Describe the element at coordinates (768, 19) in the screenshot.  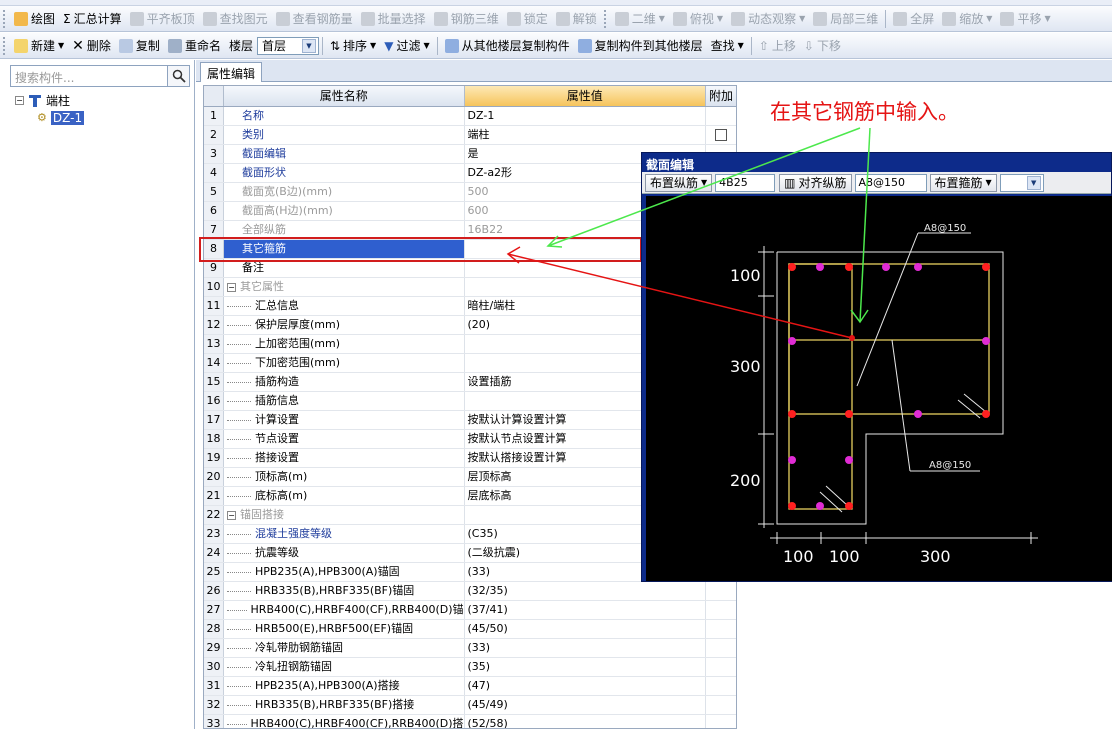
I see `dynamic-view-dropdown: 动态观察 ▼` at that location.